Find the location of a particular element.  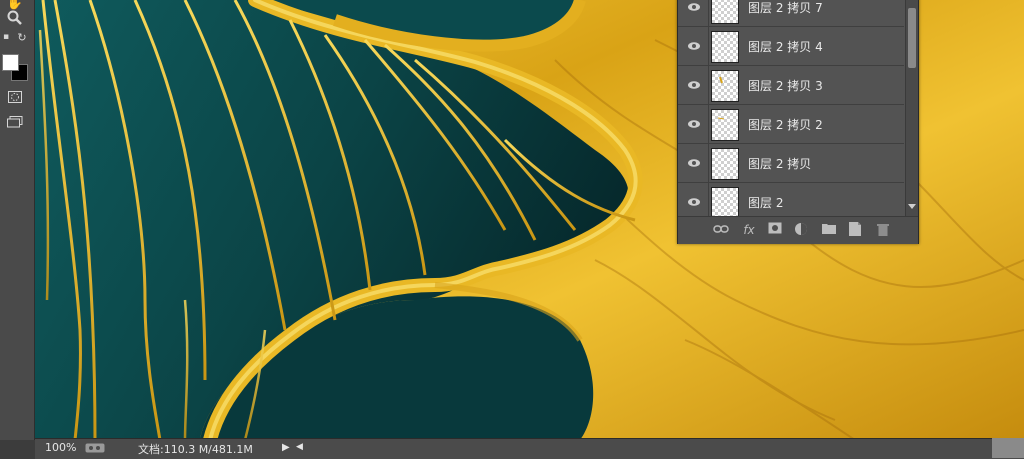

layer-name: 图层 2 拷贝 3 is located at coordinates (785, 86).